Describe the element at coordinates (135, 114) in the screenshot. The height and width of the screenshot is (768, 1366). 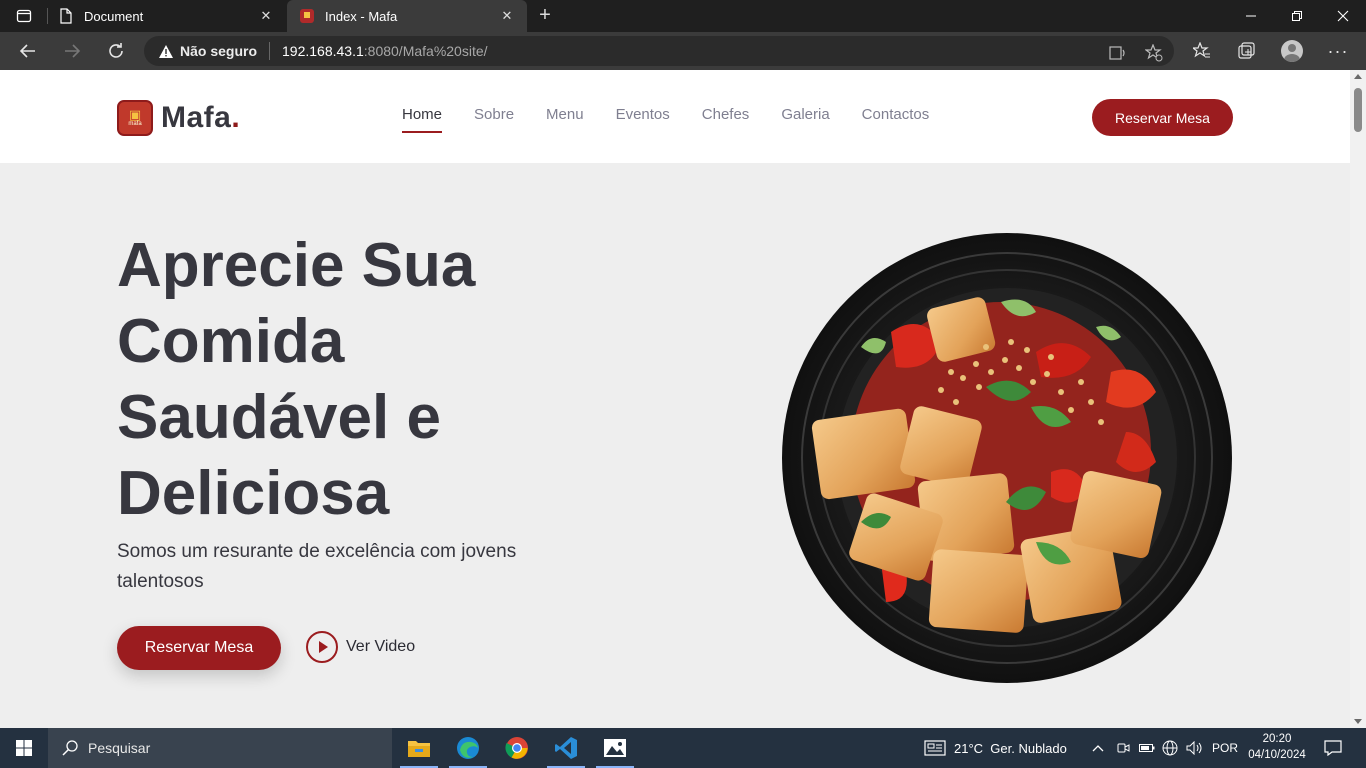
I see `logo-badge-mark: ▣` at that location.